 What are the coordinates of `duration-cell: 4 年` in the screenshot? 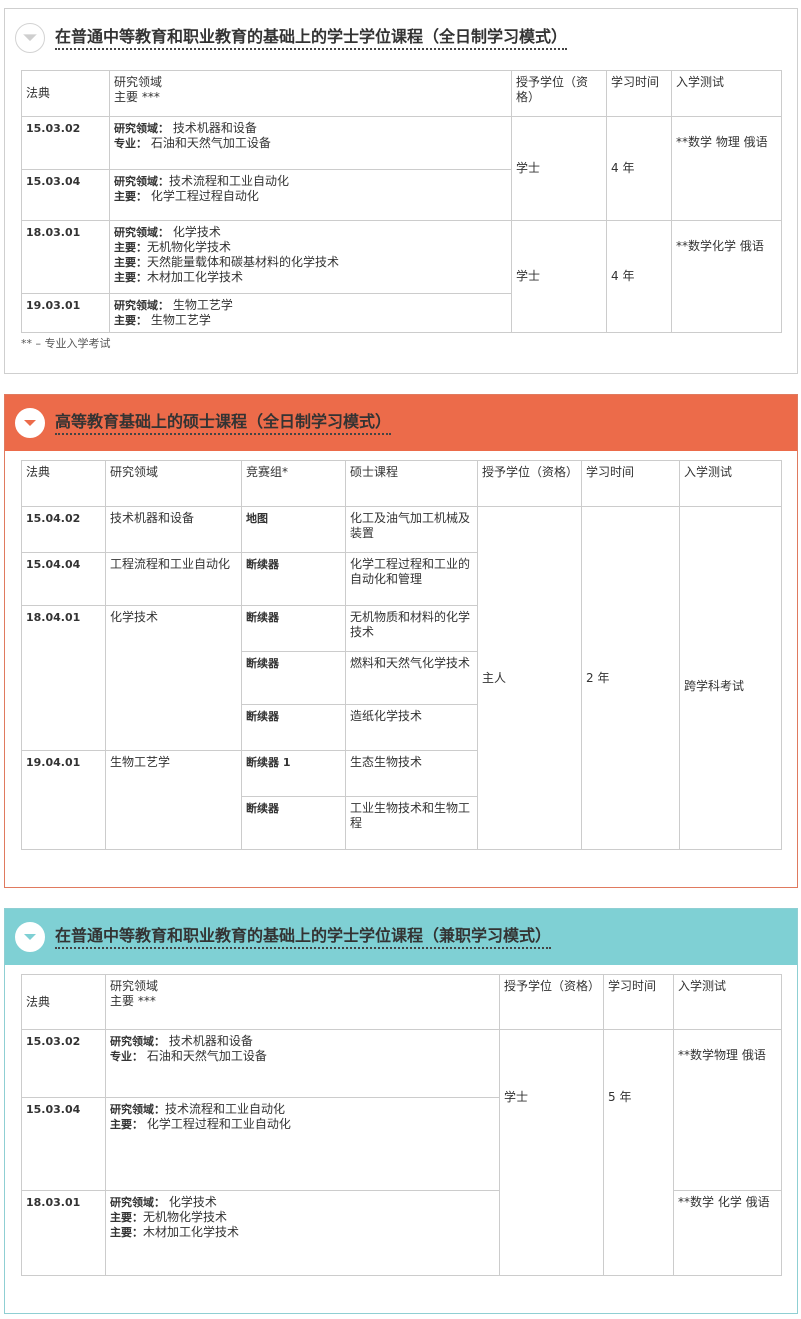 It's located at (639, 168).